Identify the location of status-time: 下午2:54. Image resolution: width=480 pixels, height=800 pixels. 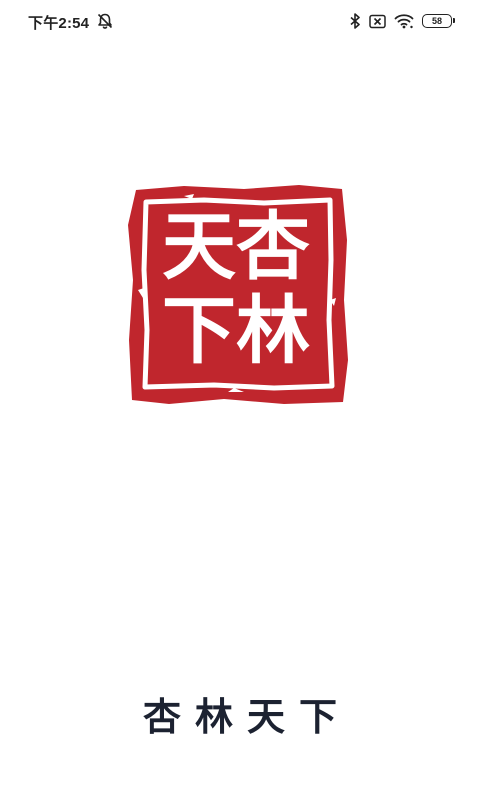
(59, 23).